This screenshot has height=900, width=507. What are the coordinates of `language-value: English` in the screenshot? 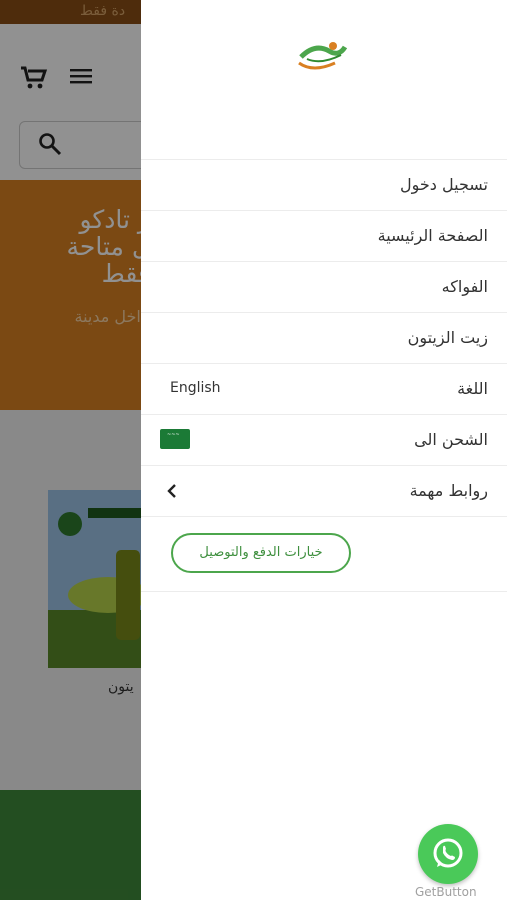 It's located at (195, 388).